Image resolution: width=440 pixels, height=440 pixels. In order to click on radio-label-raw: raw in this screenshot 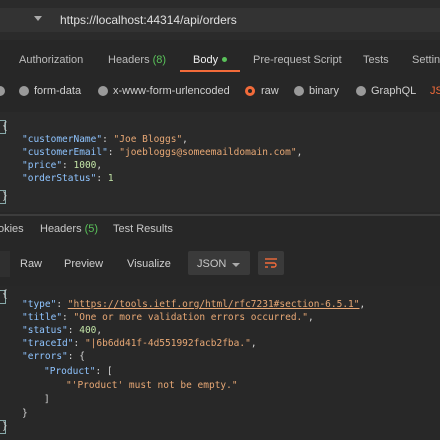, I will do `click(270, 91)`.